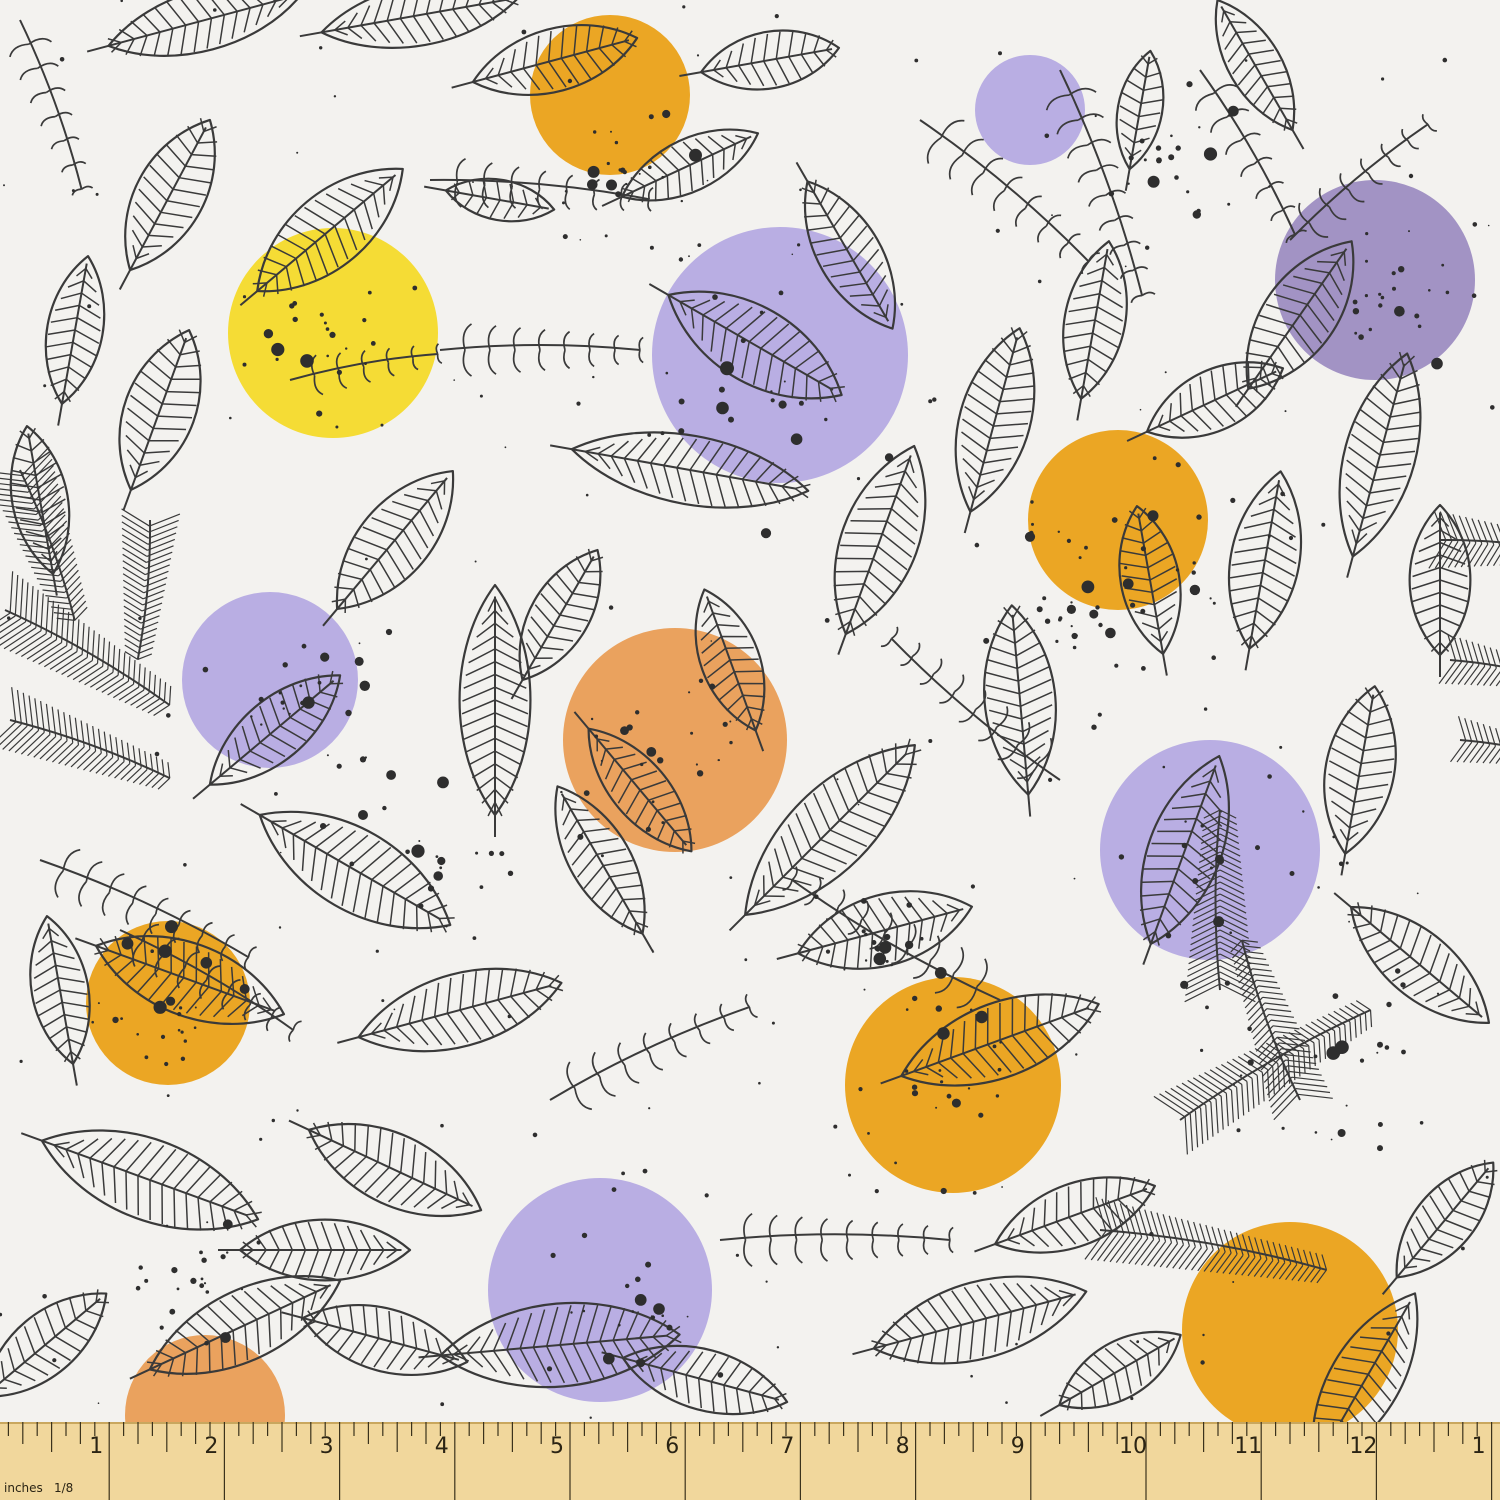 The image size is (1500, 1500). What do you see at coordinates (672, 1446) in the screenshot?
I see `ruler-number: 6` at bounding box center [672, 1446].